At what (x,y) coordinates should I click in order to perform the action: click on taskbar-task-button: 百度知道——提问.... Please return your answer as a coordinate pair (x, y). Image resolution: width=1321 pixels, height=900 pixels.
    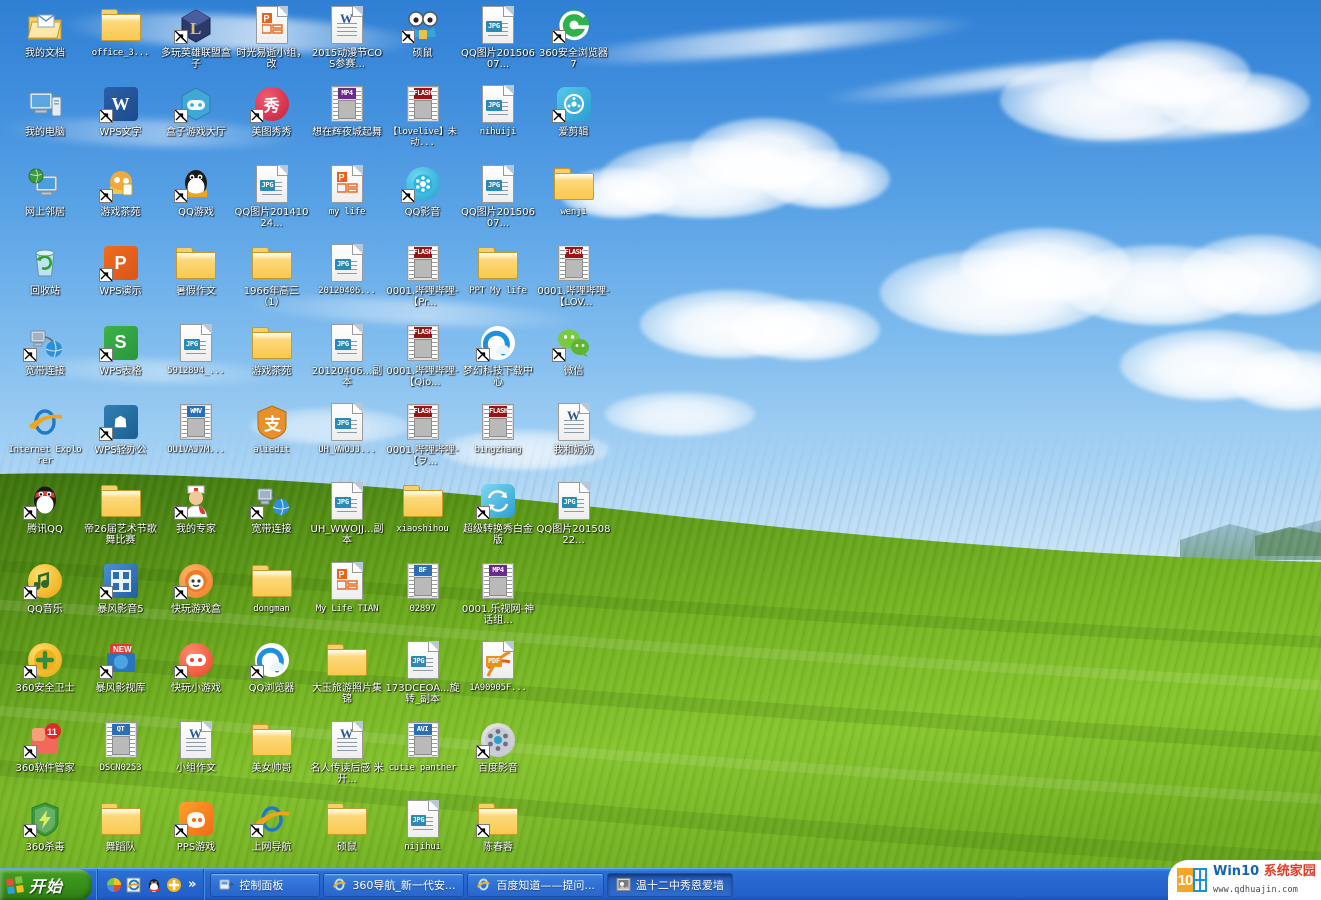
    Looking at the image, I should click on (535, 884).